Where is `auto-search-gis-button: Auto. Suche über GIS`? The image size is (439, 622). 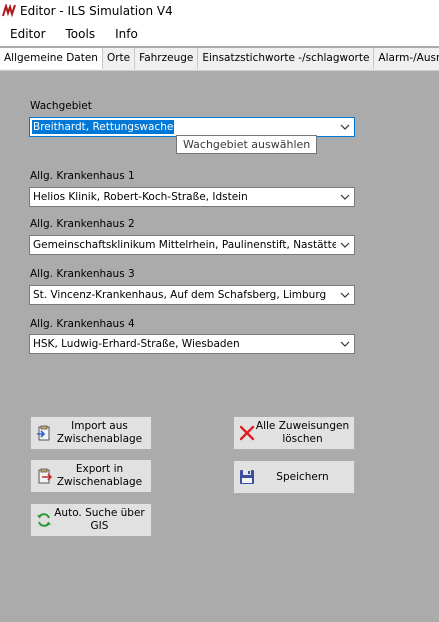
auto-search-gis-button: Auto. Suche über GIS is located at coordinates (91, 520).